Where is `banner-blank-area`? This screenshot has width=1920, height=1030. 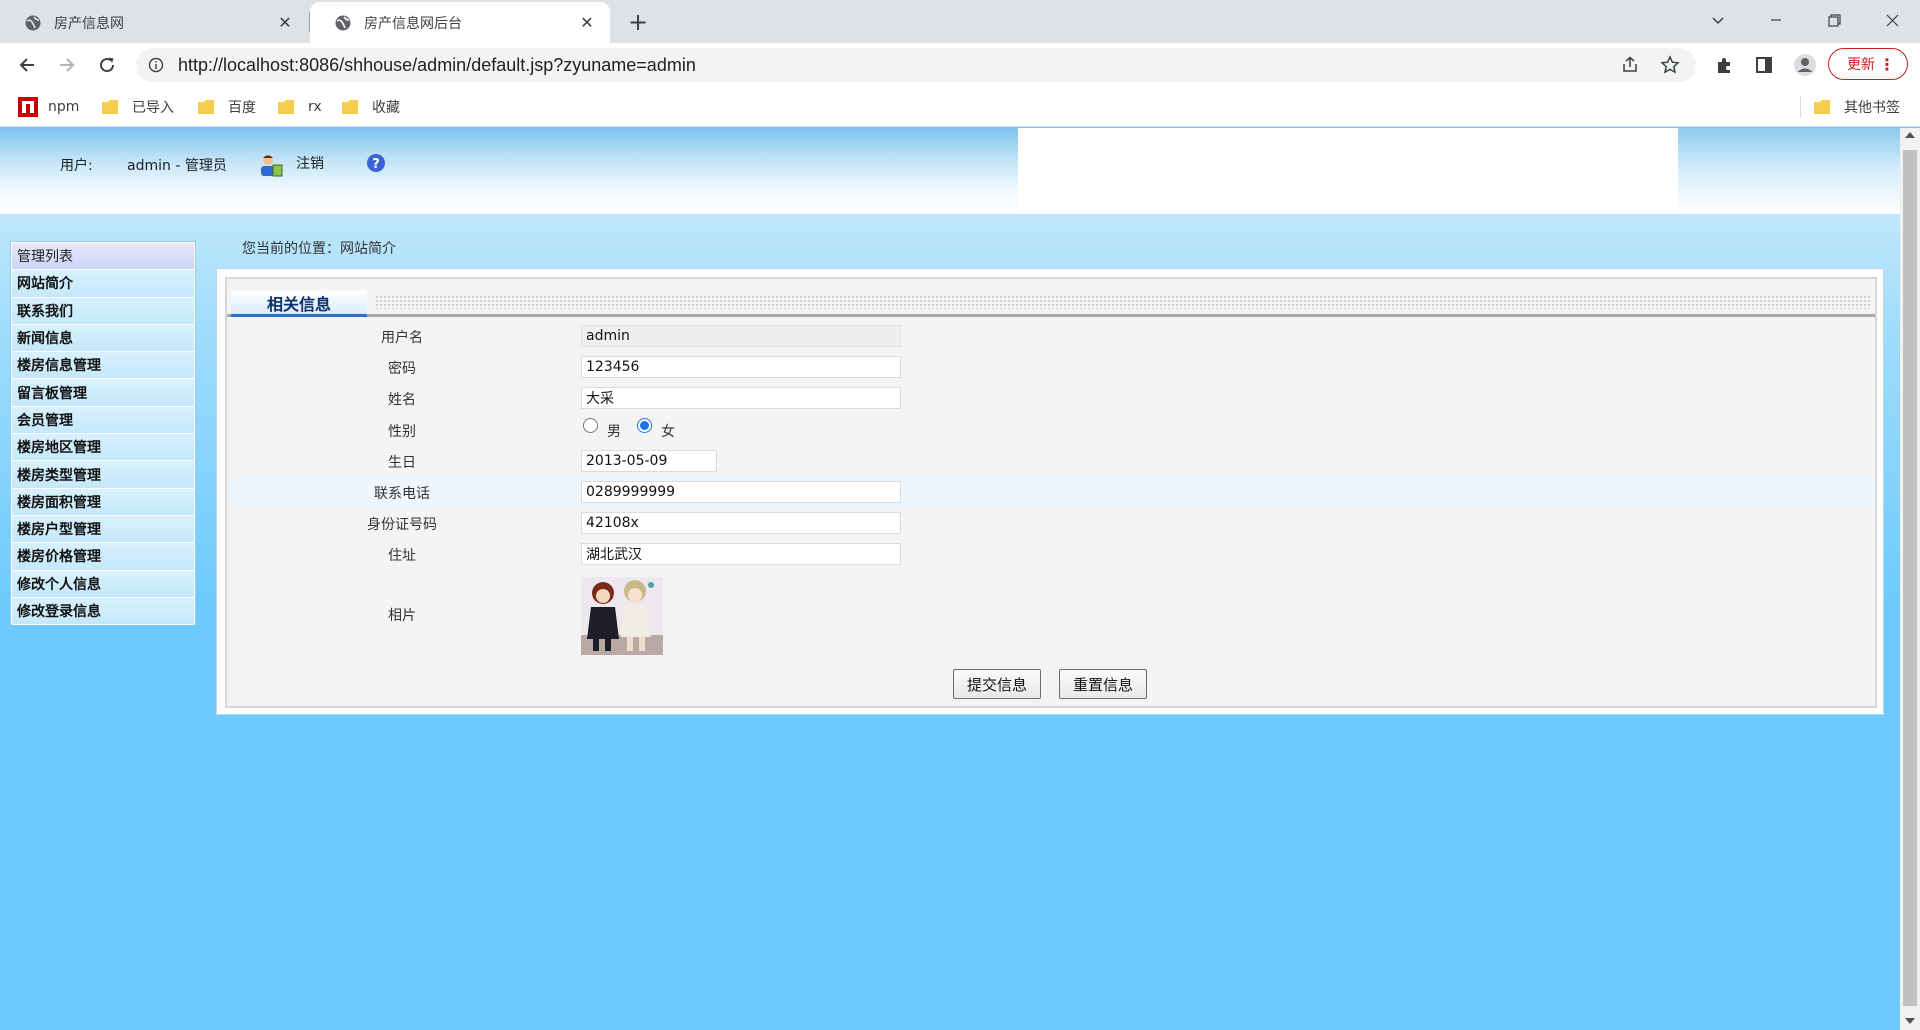
banner-blank-area is located at coordinates (1348, 171).